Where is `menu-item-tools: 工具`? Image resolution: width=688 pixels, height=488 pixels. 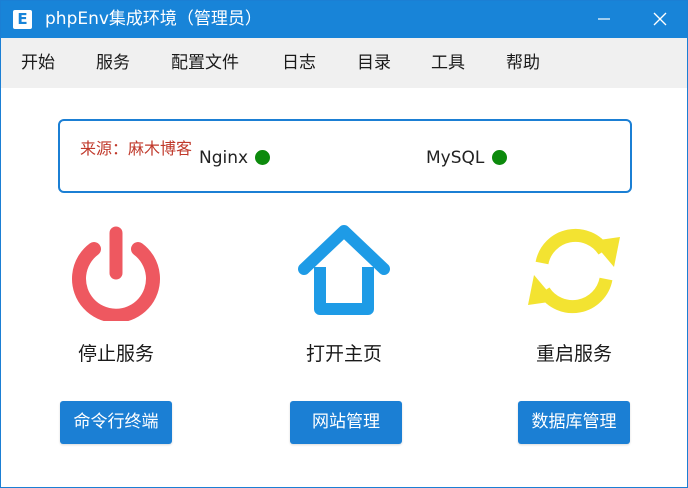
menu-item-tools: 工具 is located at coordinates (448, 63).